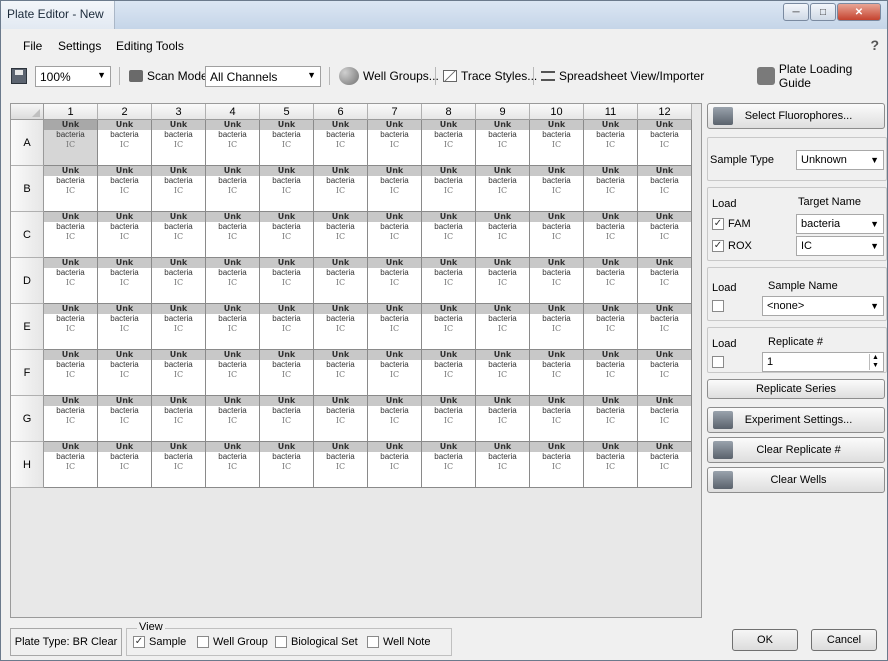 The height and width of the screenshot is (661, 888). Describe the element at coordinates (611, 419) in the screenshot. I see `well-g11: Unk bacteria IC` at that location.